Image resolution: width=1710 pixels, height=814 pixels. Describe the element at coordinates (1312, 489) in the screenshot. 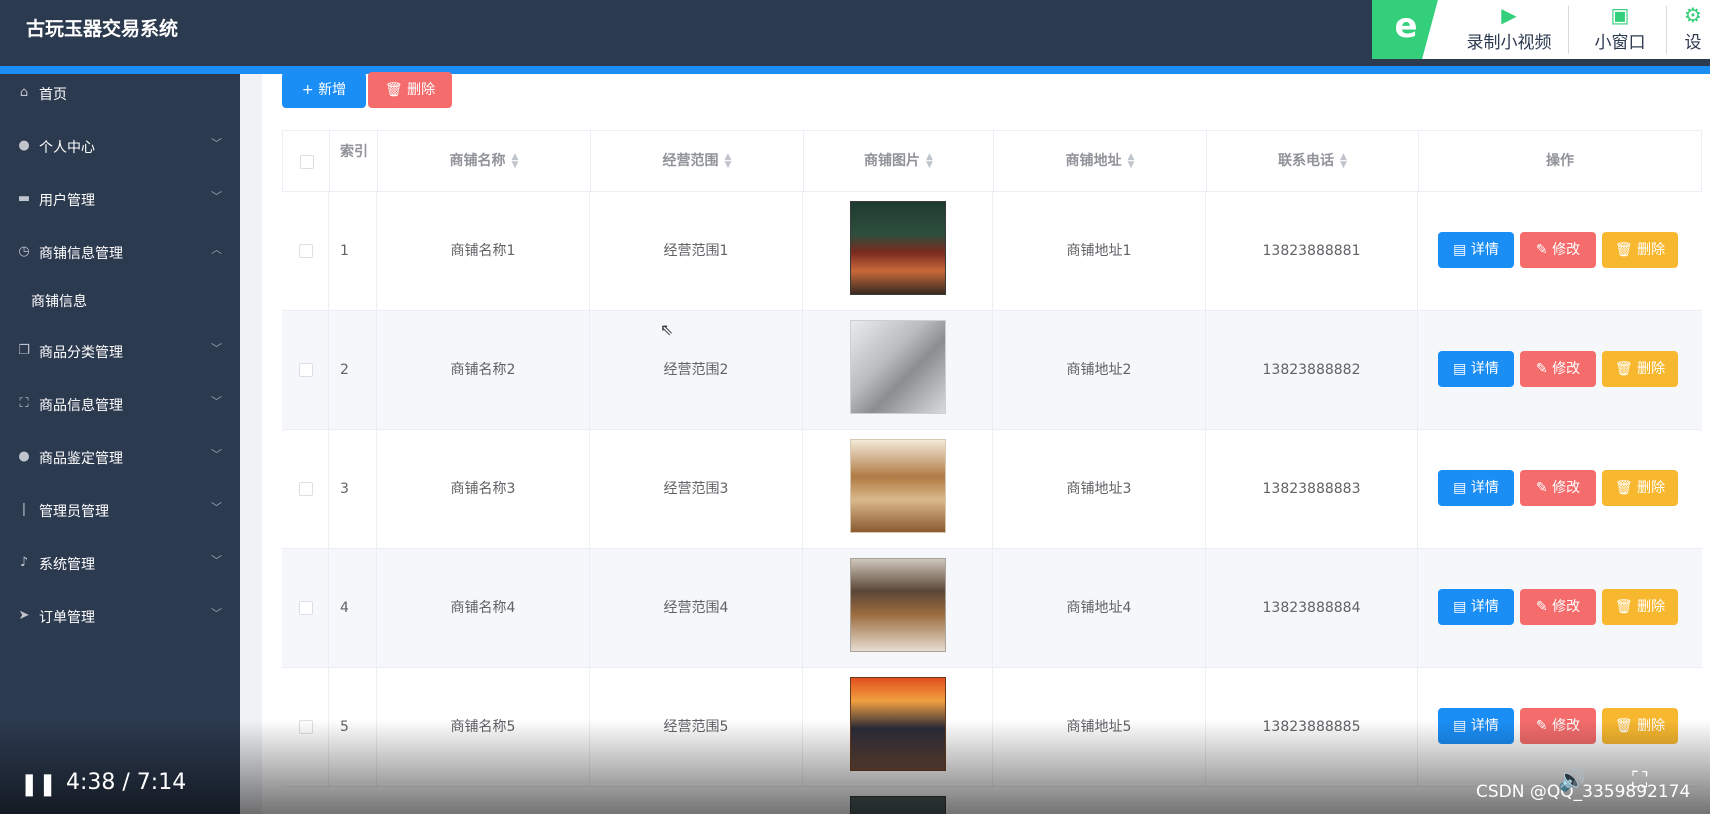

I see `shop-phone: 13823888883` at that location.